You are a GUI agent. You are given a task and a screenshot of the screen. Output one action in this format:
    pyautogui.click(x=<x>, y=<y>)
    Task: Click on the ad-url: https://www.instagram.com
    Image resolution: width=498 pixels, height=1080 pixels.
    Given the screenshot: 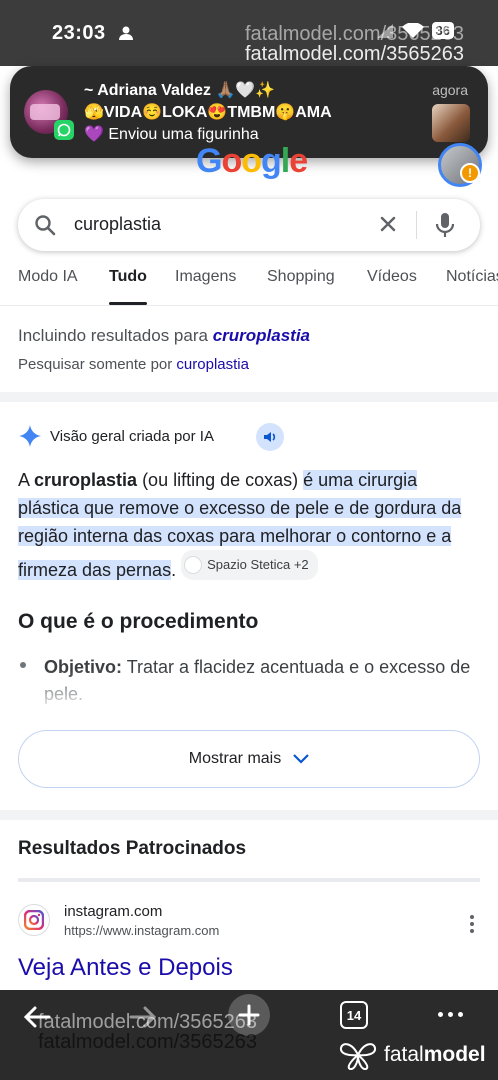 What is the action you would take?
    pyautogui.click(x=141, y=930)
    